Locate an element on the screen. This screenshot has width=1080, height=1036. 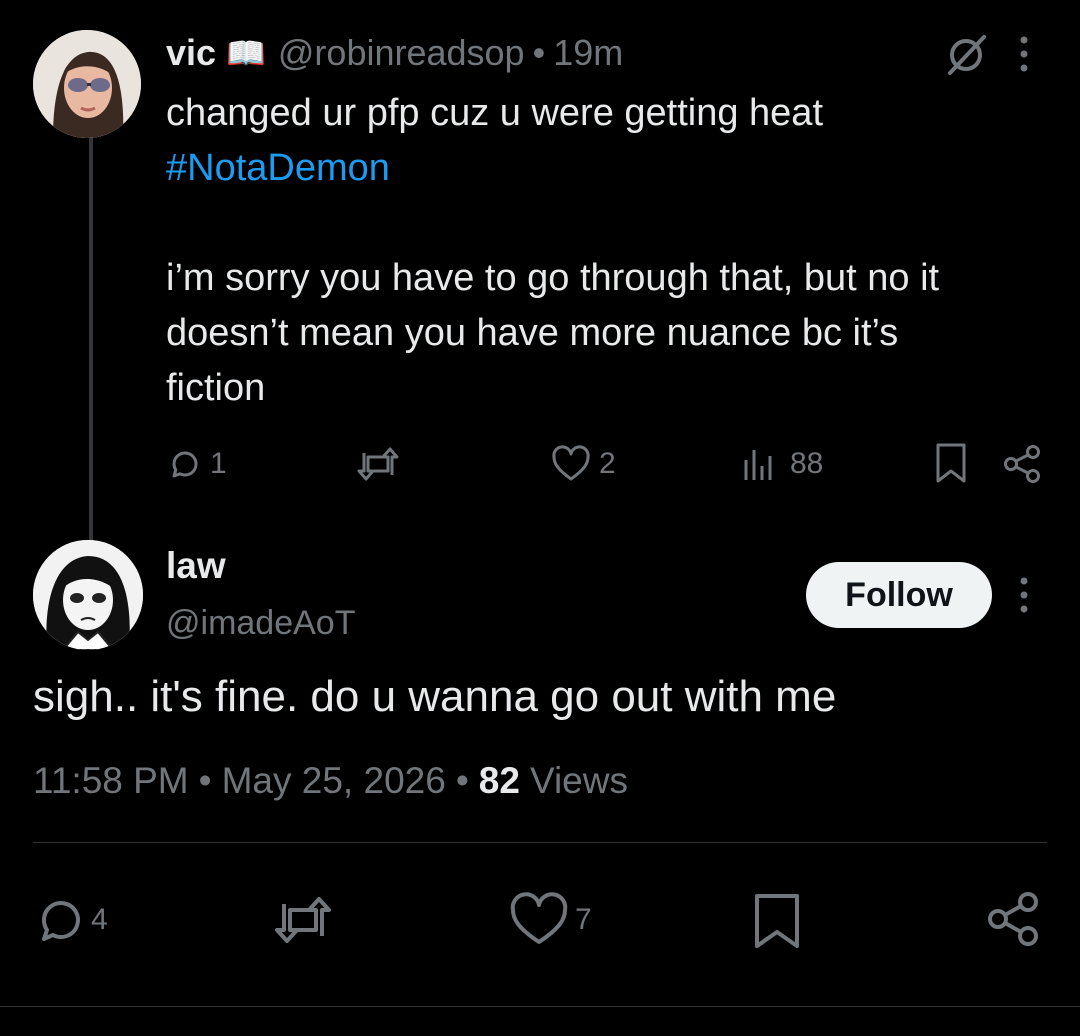
like-count: 2 is located at coordinates (607, 463).